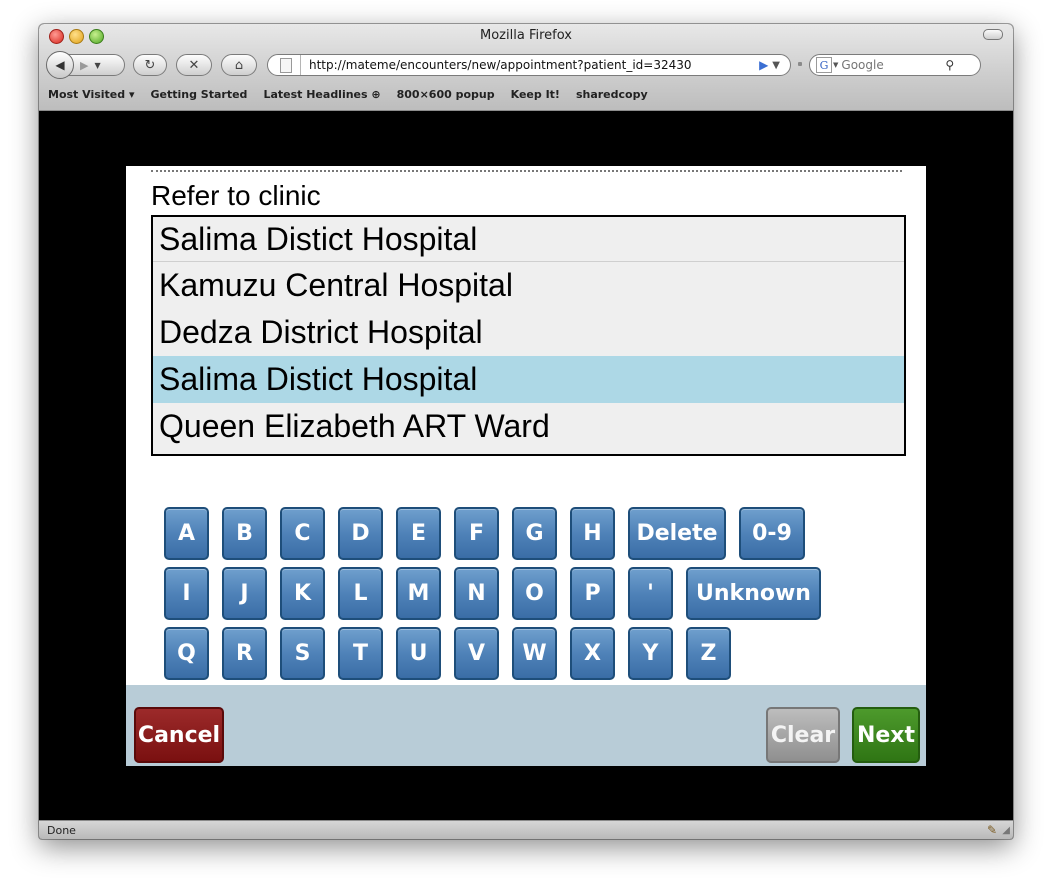  What do you see at coordinates (302, 533) in the screenshot?
I see `key-c: C` at bounding box center [302, 533].